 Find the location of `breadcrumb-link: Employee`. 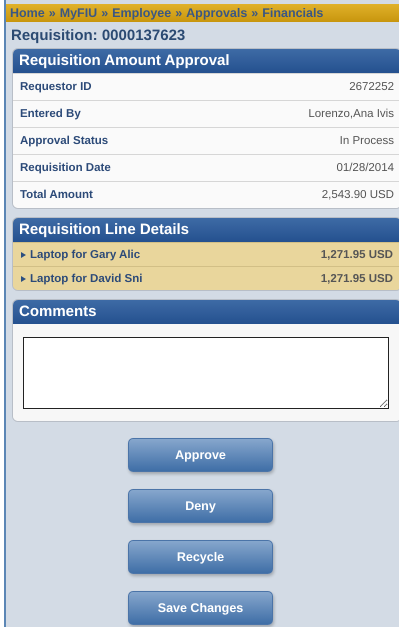

breadcrumb-link: Employee is located at coordinates (142, 13).